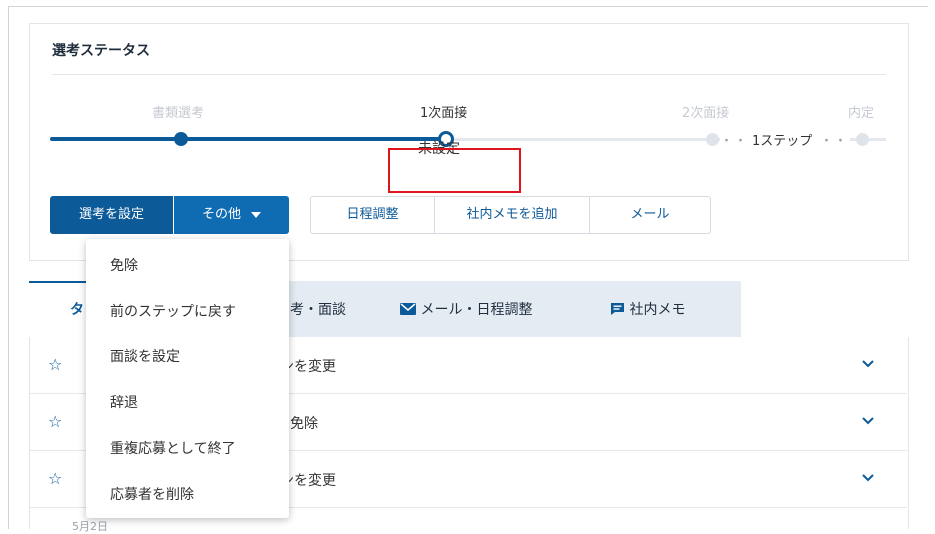 The height and width of the screenshot is (534, 935). I want to click on card-divider, so click(469, 74).